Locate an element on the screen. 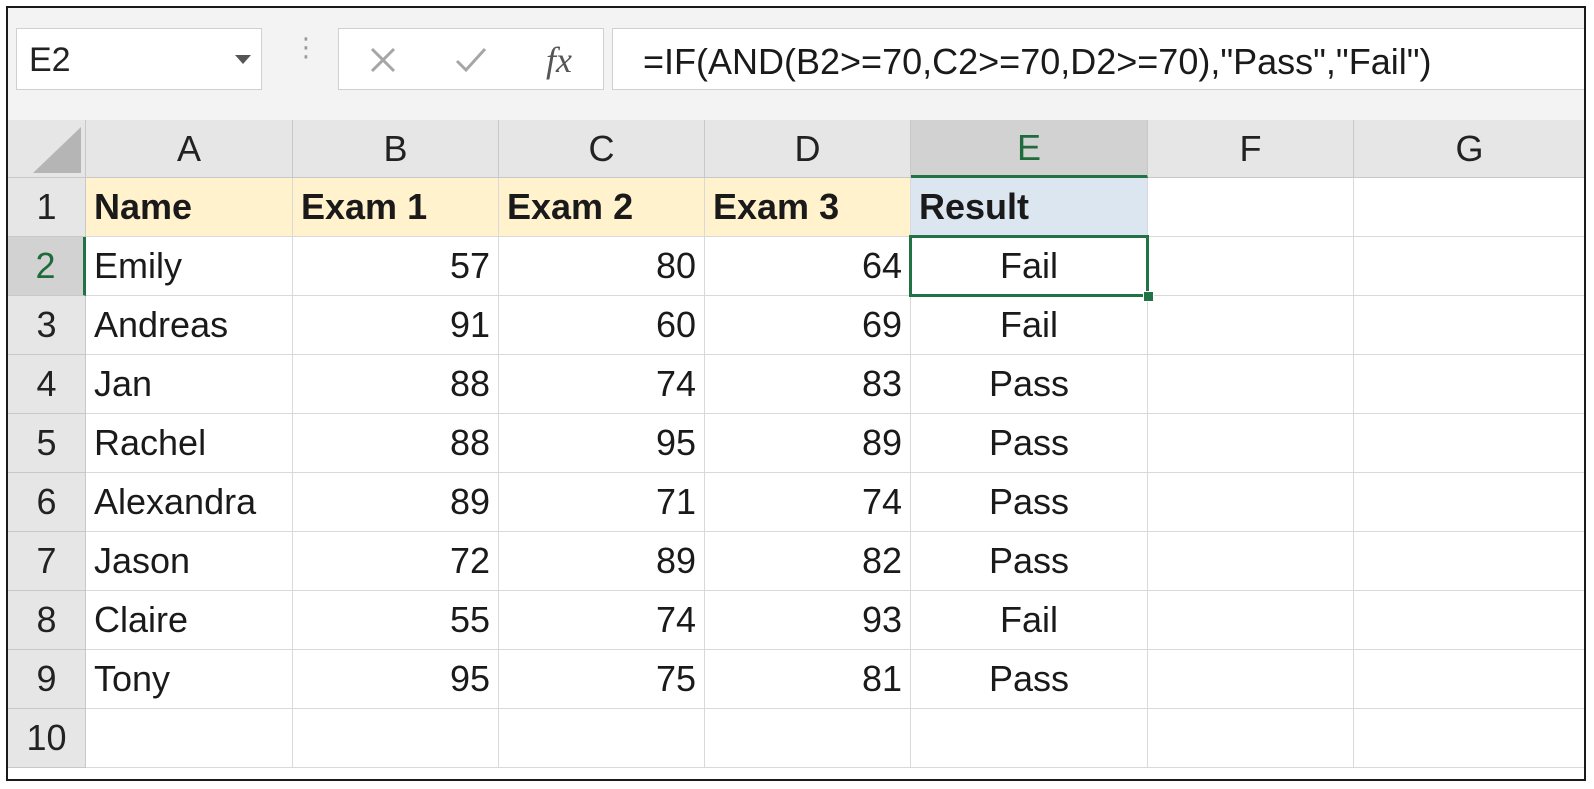  row-header-4: 4 is located at coordinates (47, 384).